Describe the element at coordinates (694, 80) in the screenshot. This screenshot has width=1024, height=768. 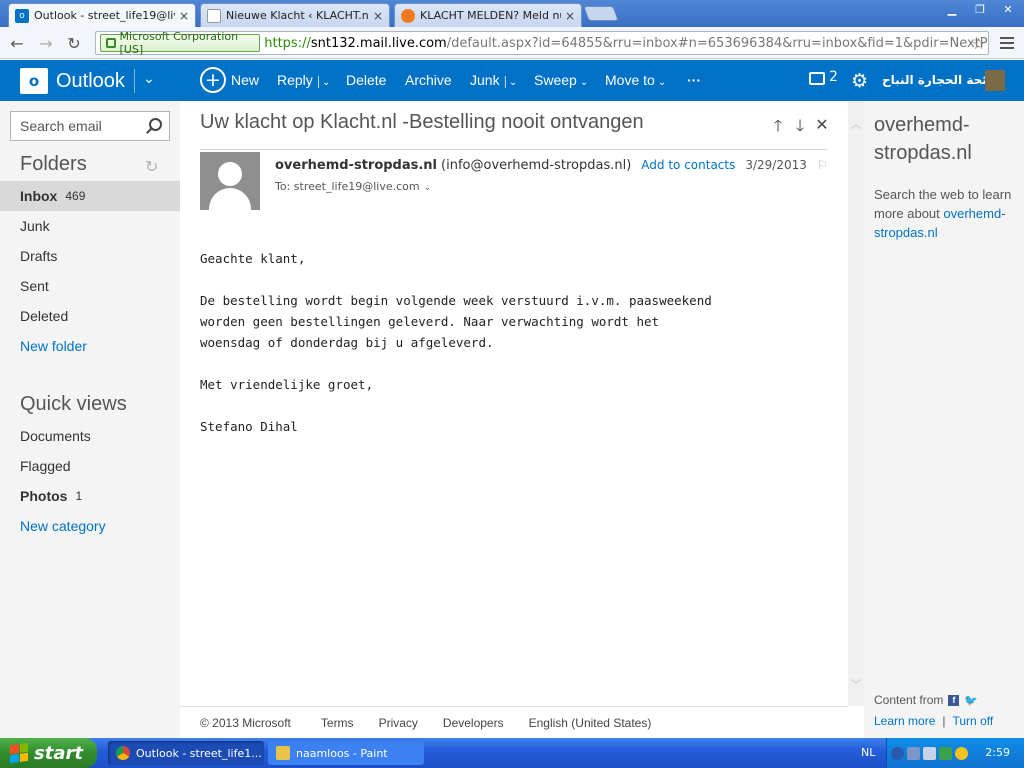
I see `more-actions-button: ···` at that location.